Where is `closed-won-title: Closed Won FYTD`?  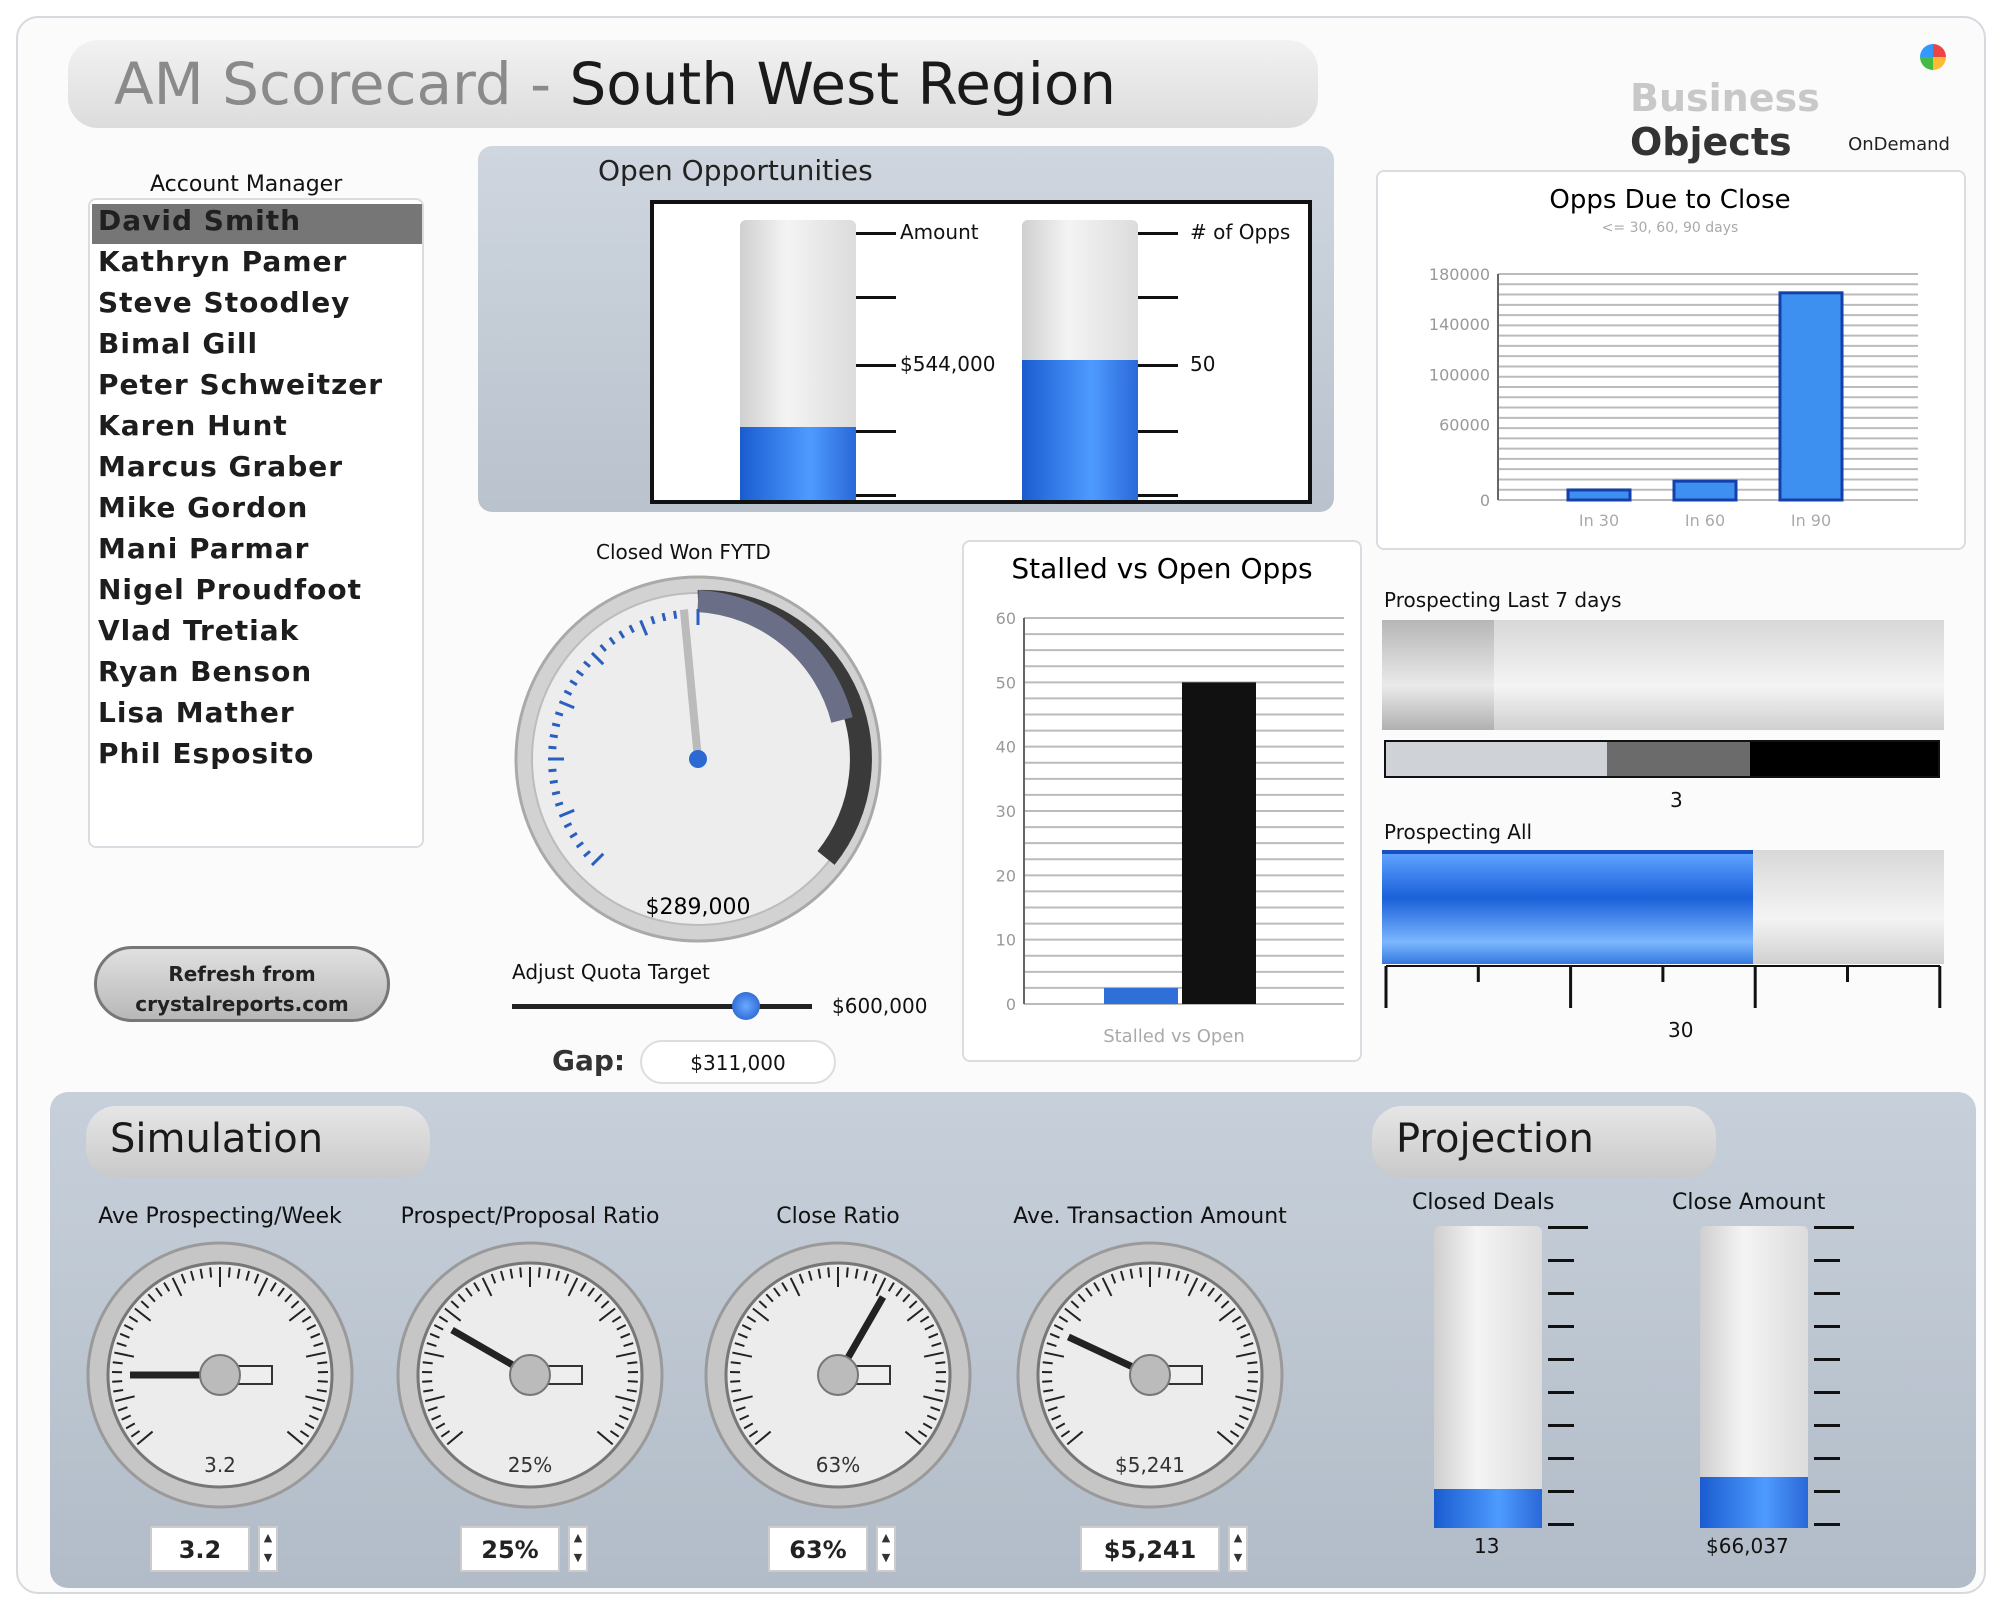
closed-won-title: Closed Won FYTD is located at coordinates (683, 552).